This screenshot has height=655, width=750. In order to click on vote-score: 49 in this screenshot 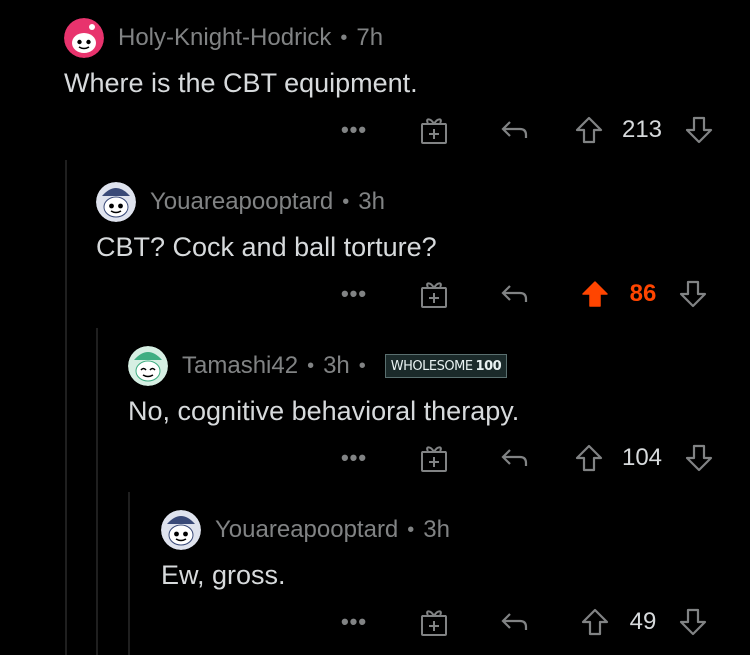, I will do `click(643, 621)`.